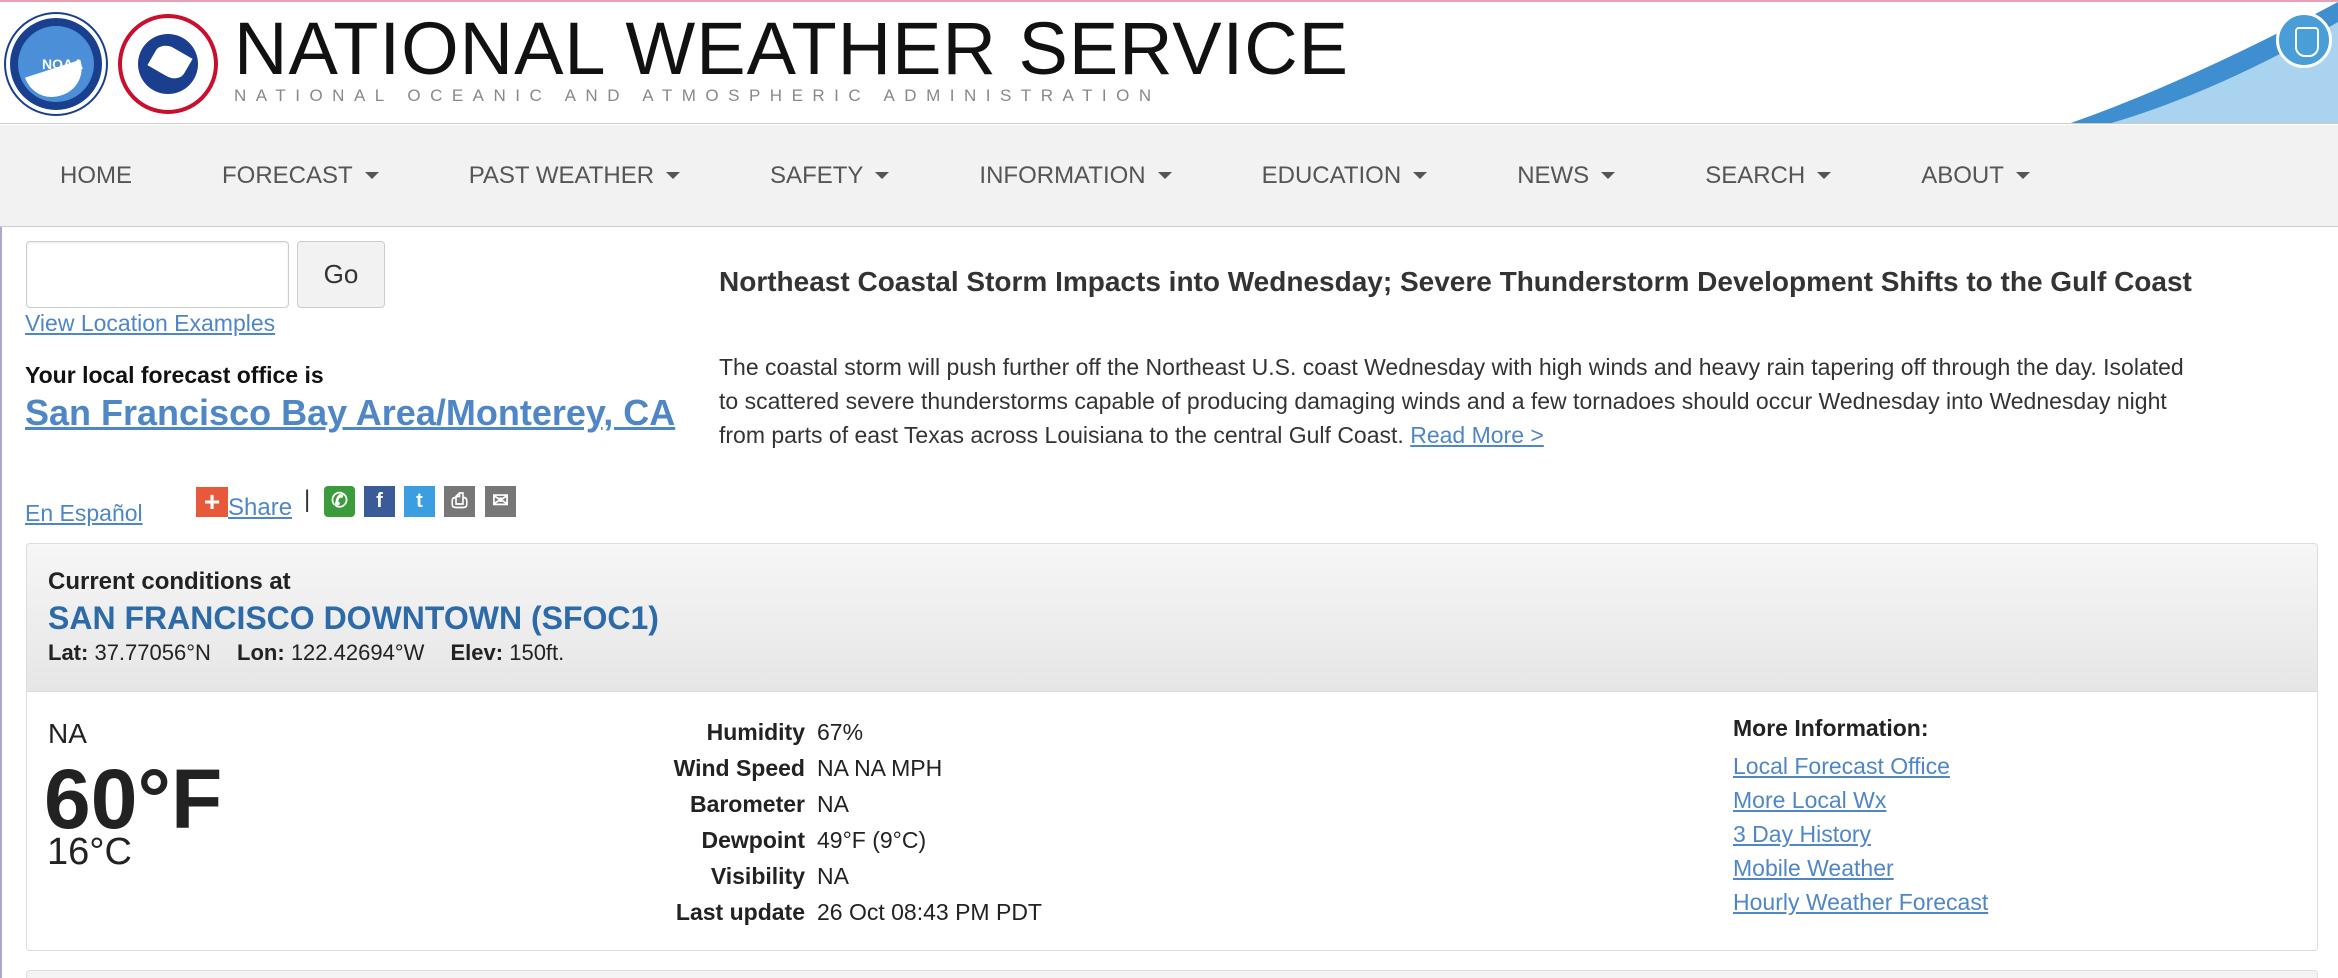  I want to click on nav-safety: SAFETY, so click(815, 175).